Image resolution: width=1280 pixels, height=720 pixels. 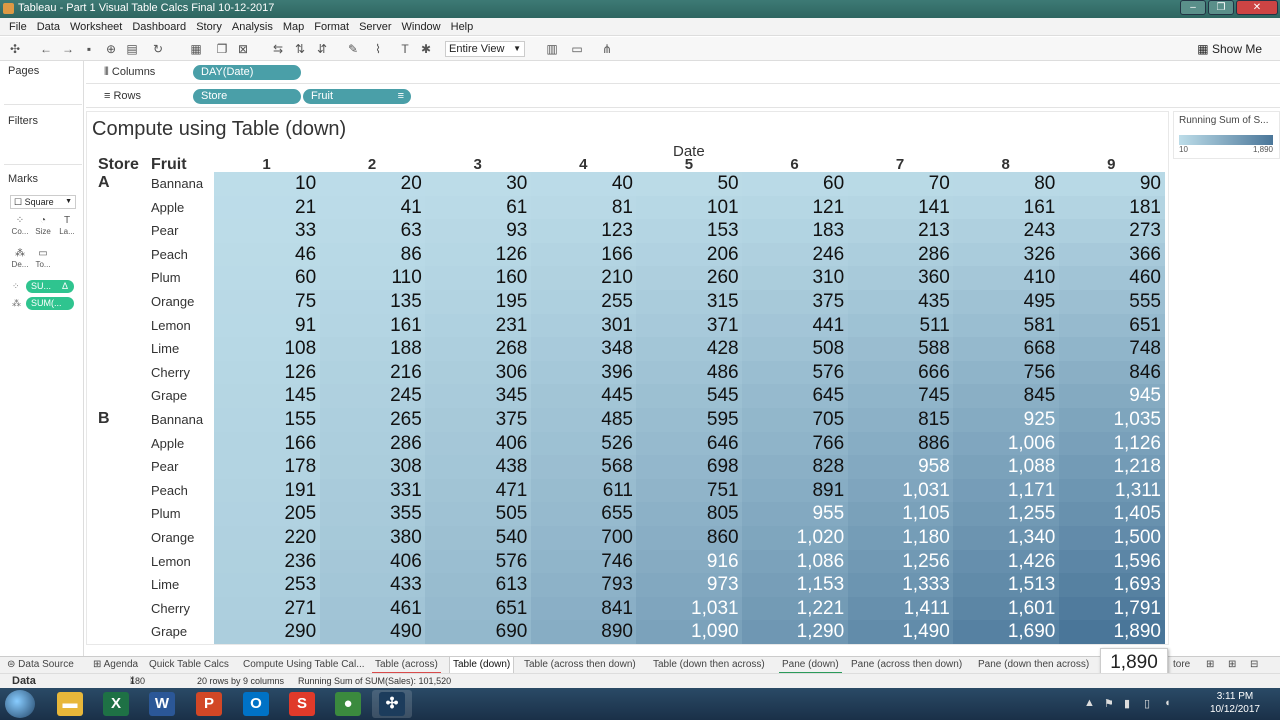 I want to click on table-cell: 375, so click(x=795, y=302).